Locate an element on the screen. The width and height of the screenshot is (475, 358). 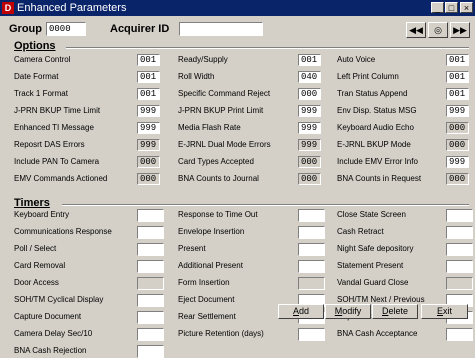
maximize-button: □ is located at coordinates (451, 7).